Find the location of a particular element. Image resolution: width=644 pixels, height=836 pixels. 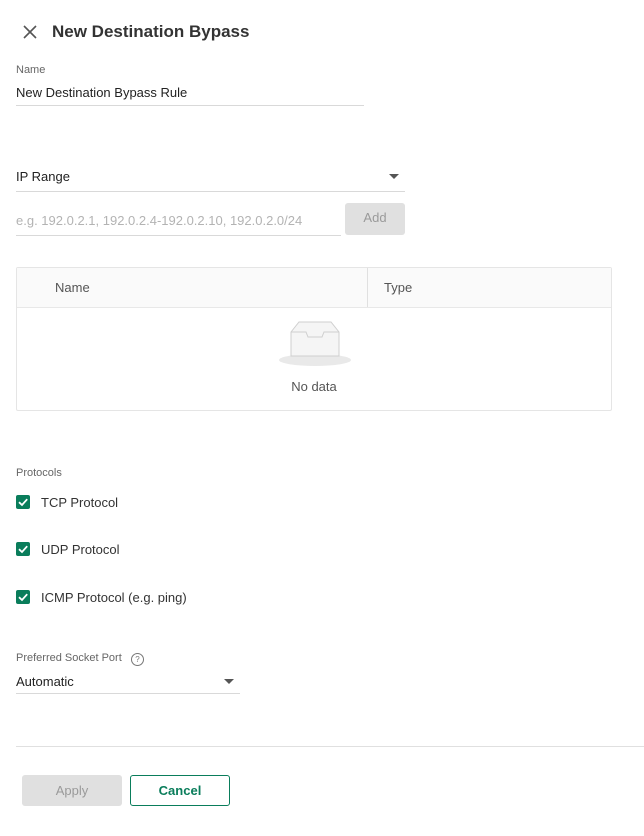

protocols-label: Protocols is located at coordinates (39, 473).